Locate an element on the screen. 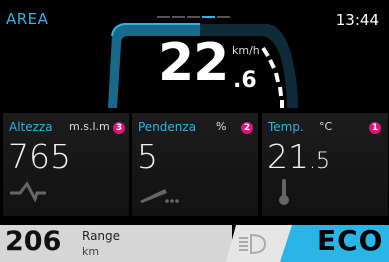 Image resolution: width=389 pixels, height=262 pixels. altitude-card: Altezza m.s.l.m 3 765 is located at coordinates (66, 164).